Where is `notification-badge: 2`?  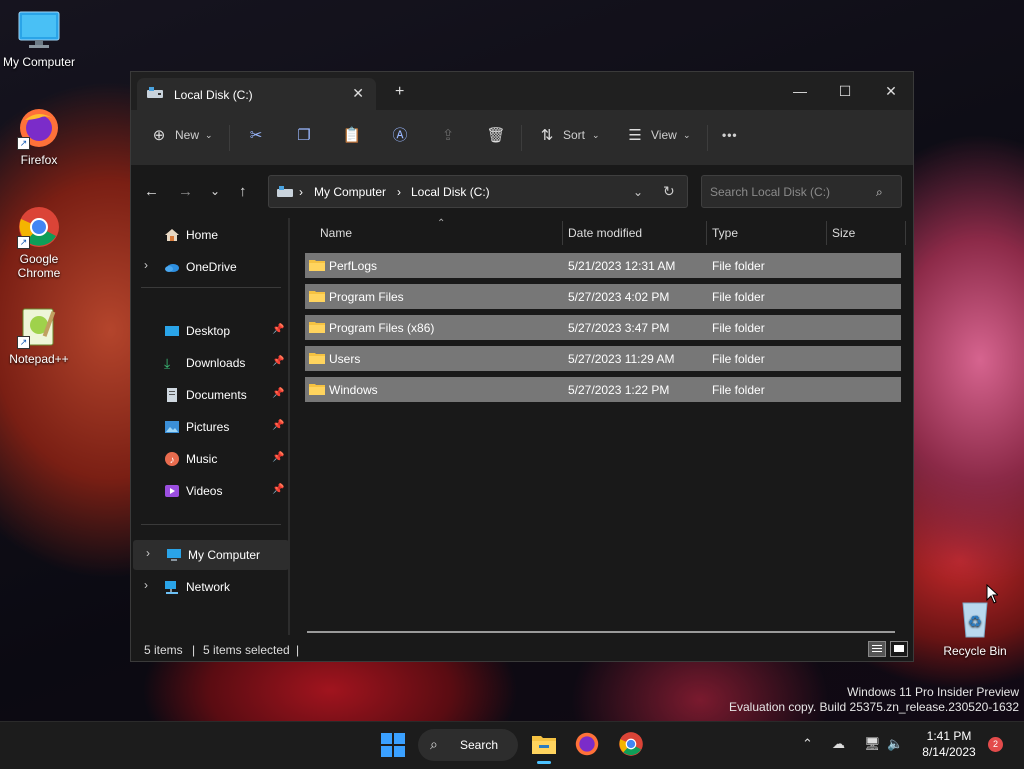 notification-badge: 2 is located at coordinates (995, 744).